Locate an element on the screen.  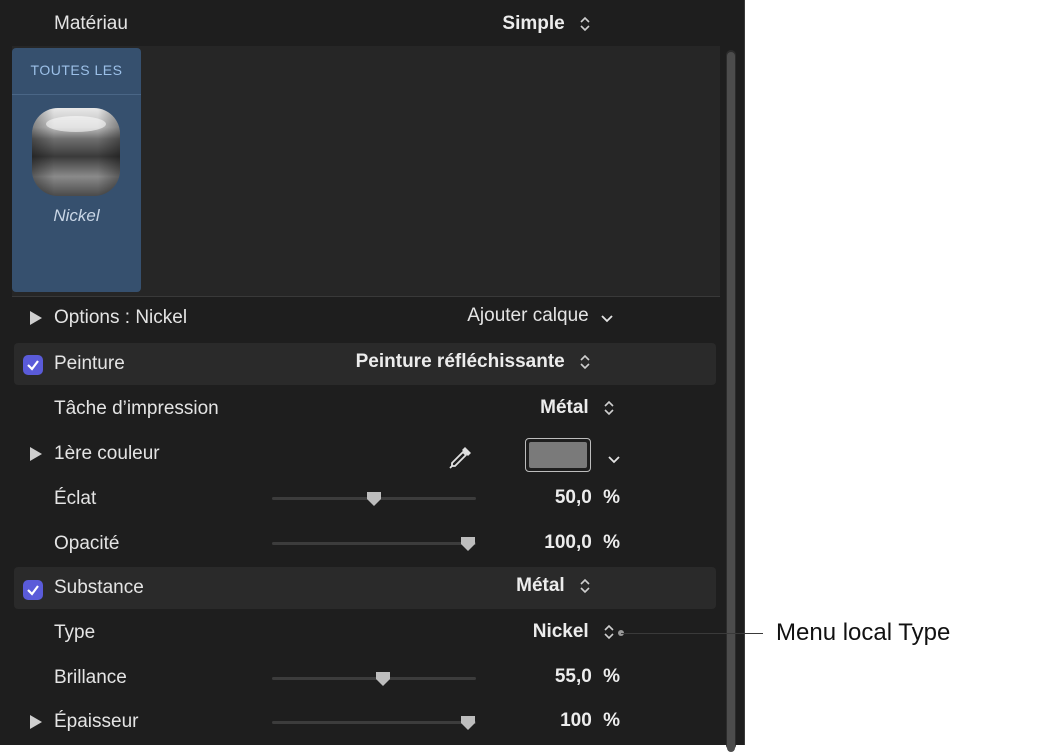
eclat-unit: % is located at coordinates (611, 497).